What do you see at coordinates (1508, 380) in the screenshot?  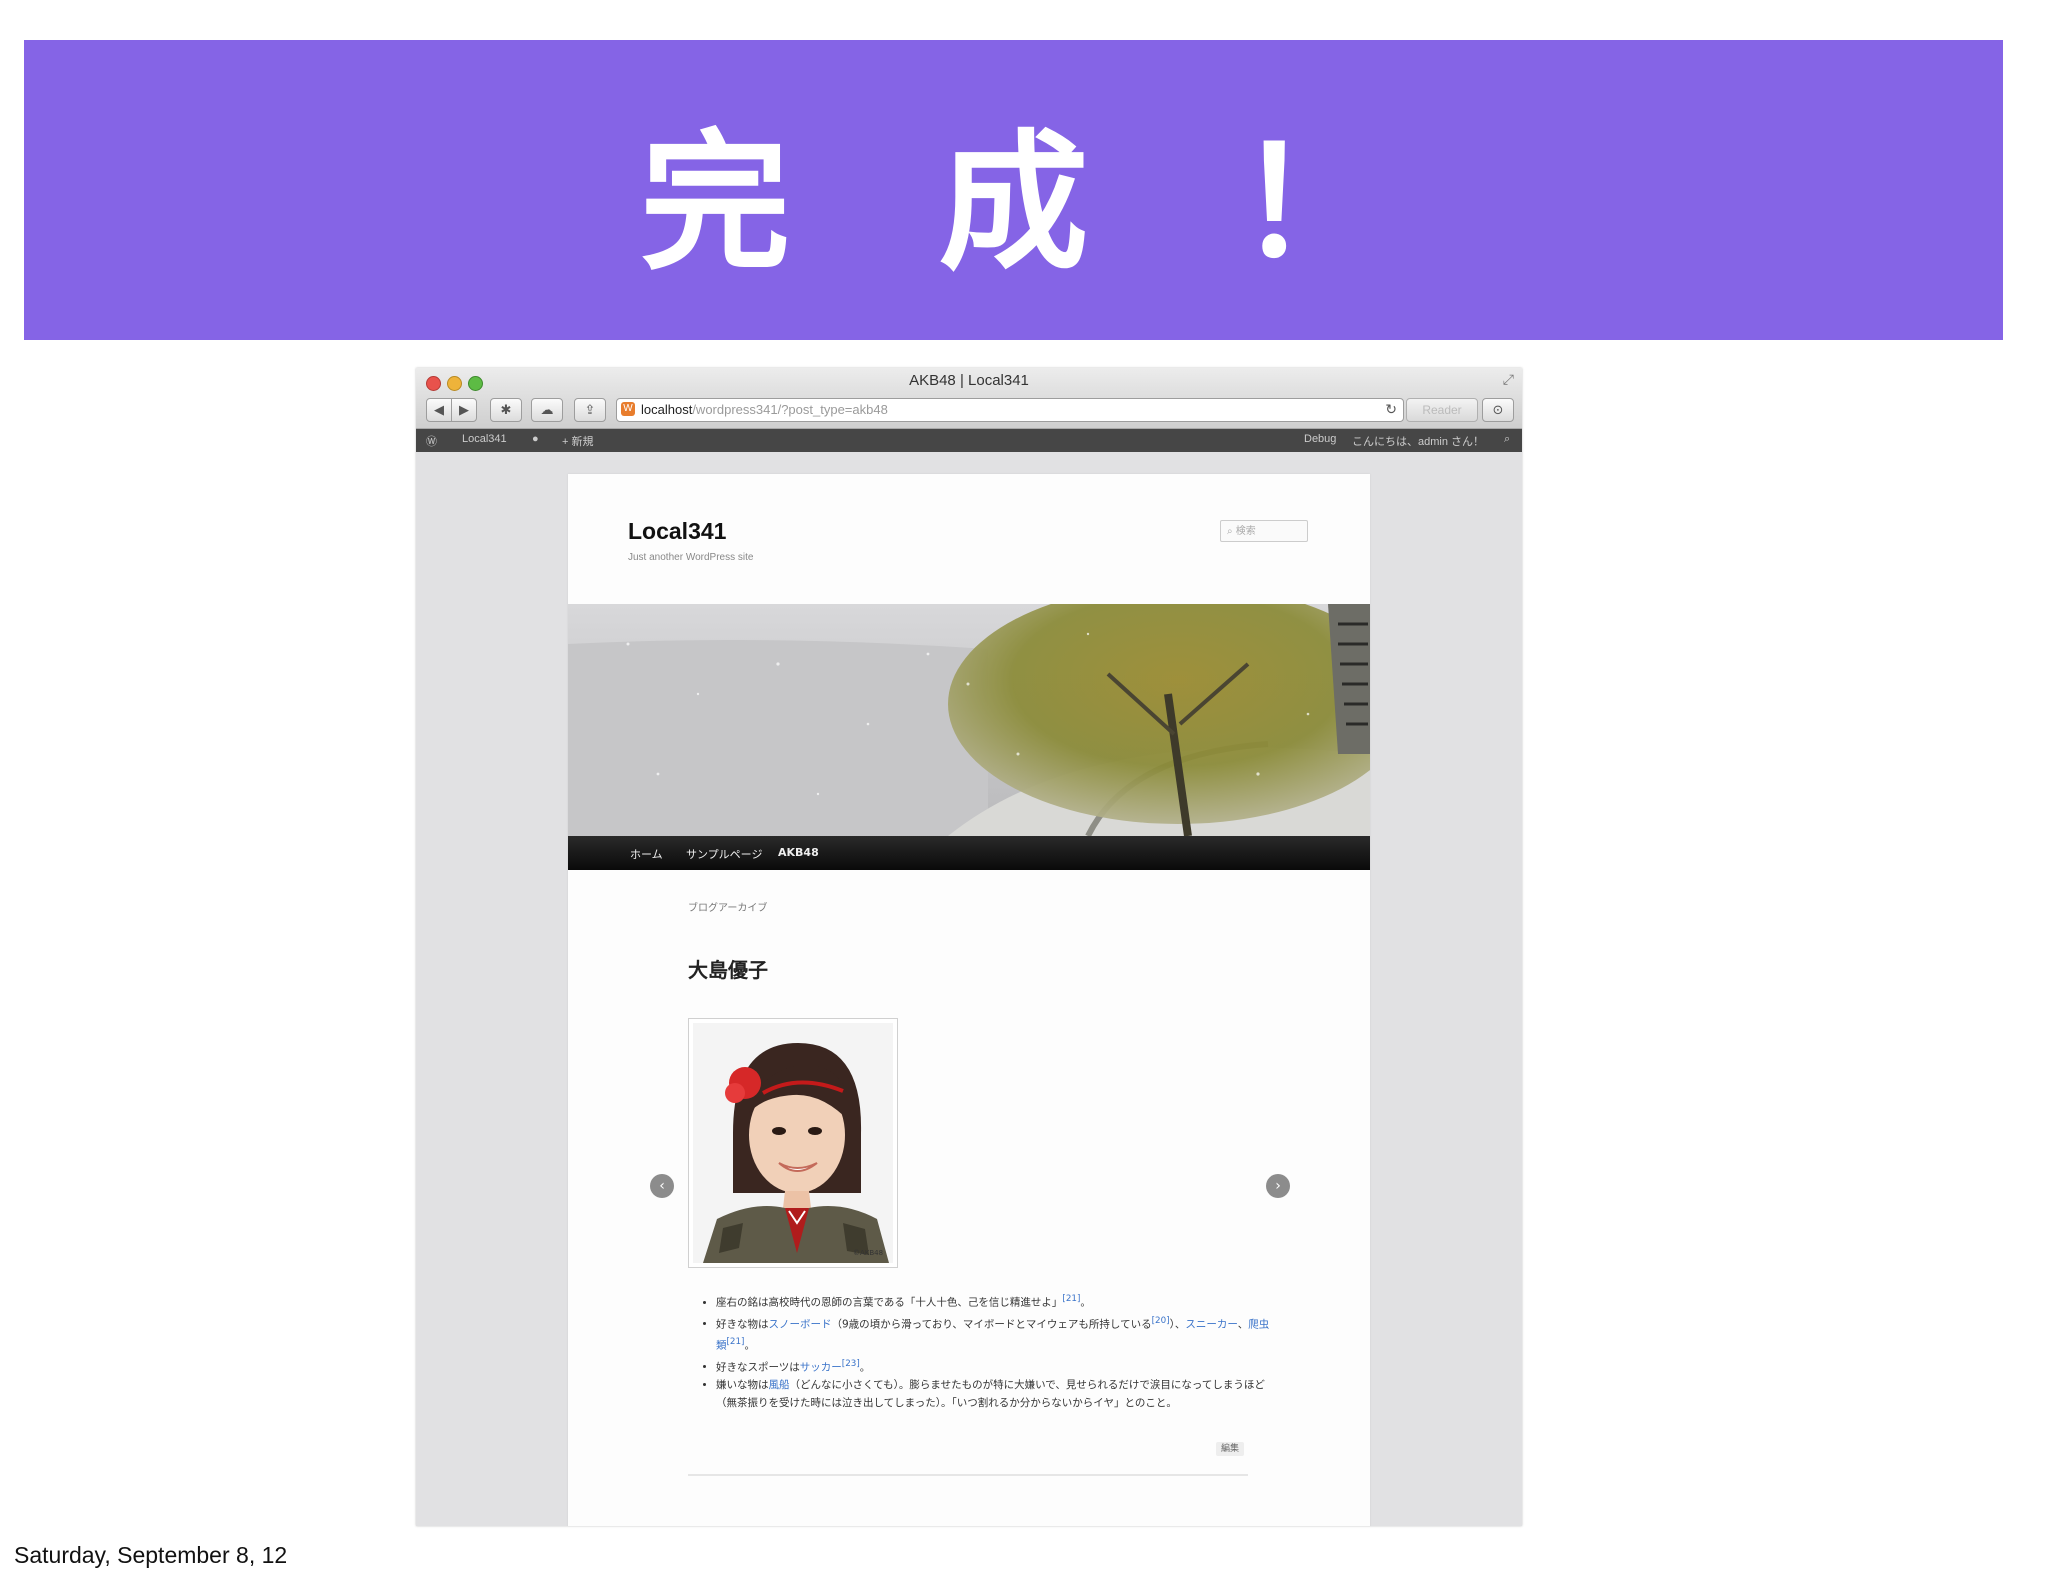 I see `fullscreen-icon: ⤢` at bounding box center [1508, 380].